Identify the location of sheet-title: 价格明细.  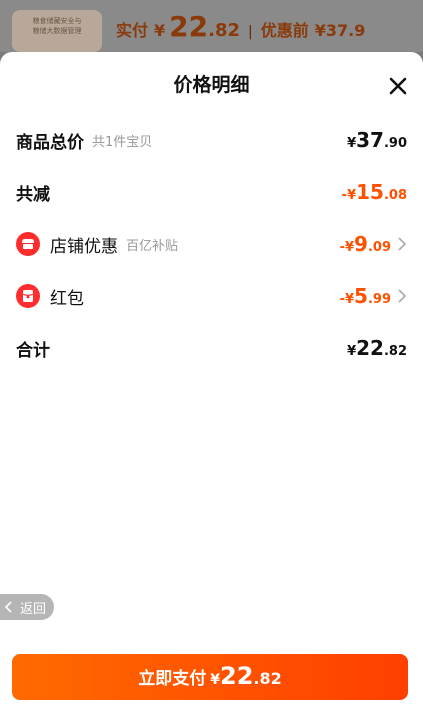
(211, 85).